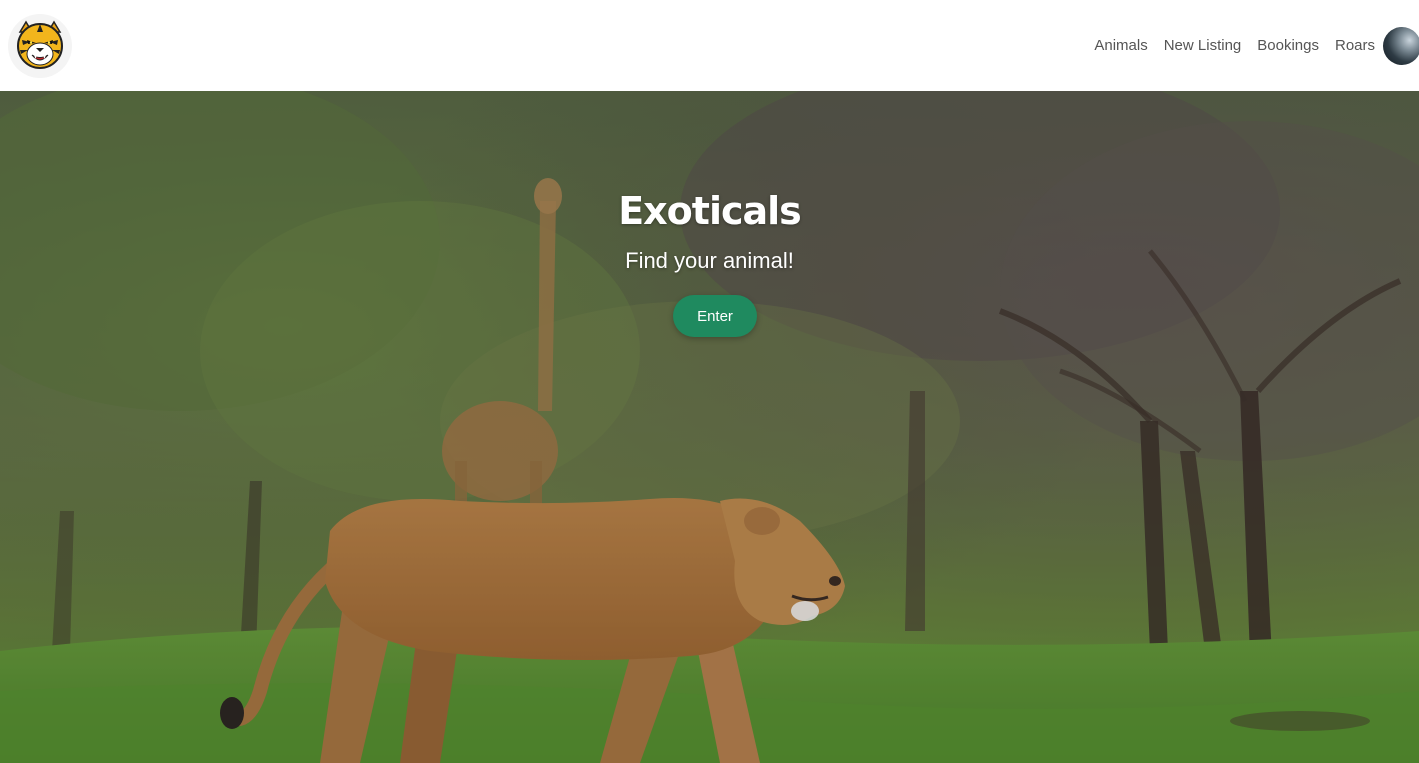  I want to click on logo, so click(40, 46).